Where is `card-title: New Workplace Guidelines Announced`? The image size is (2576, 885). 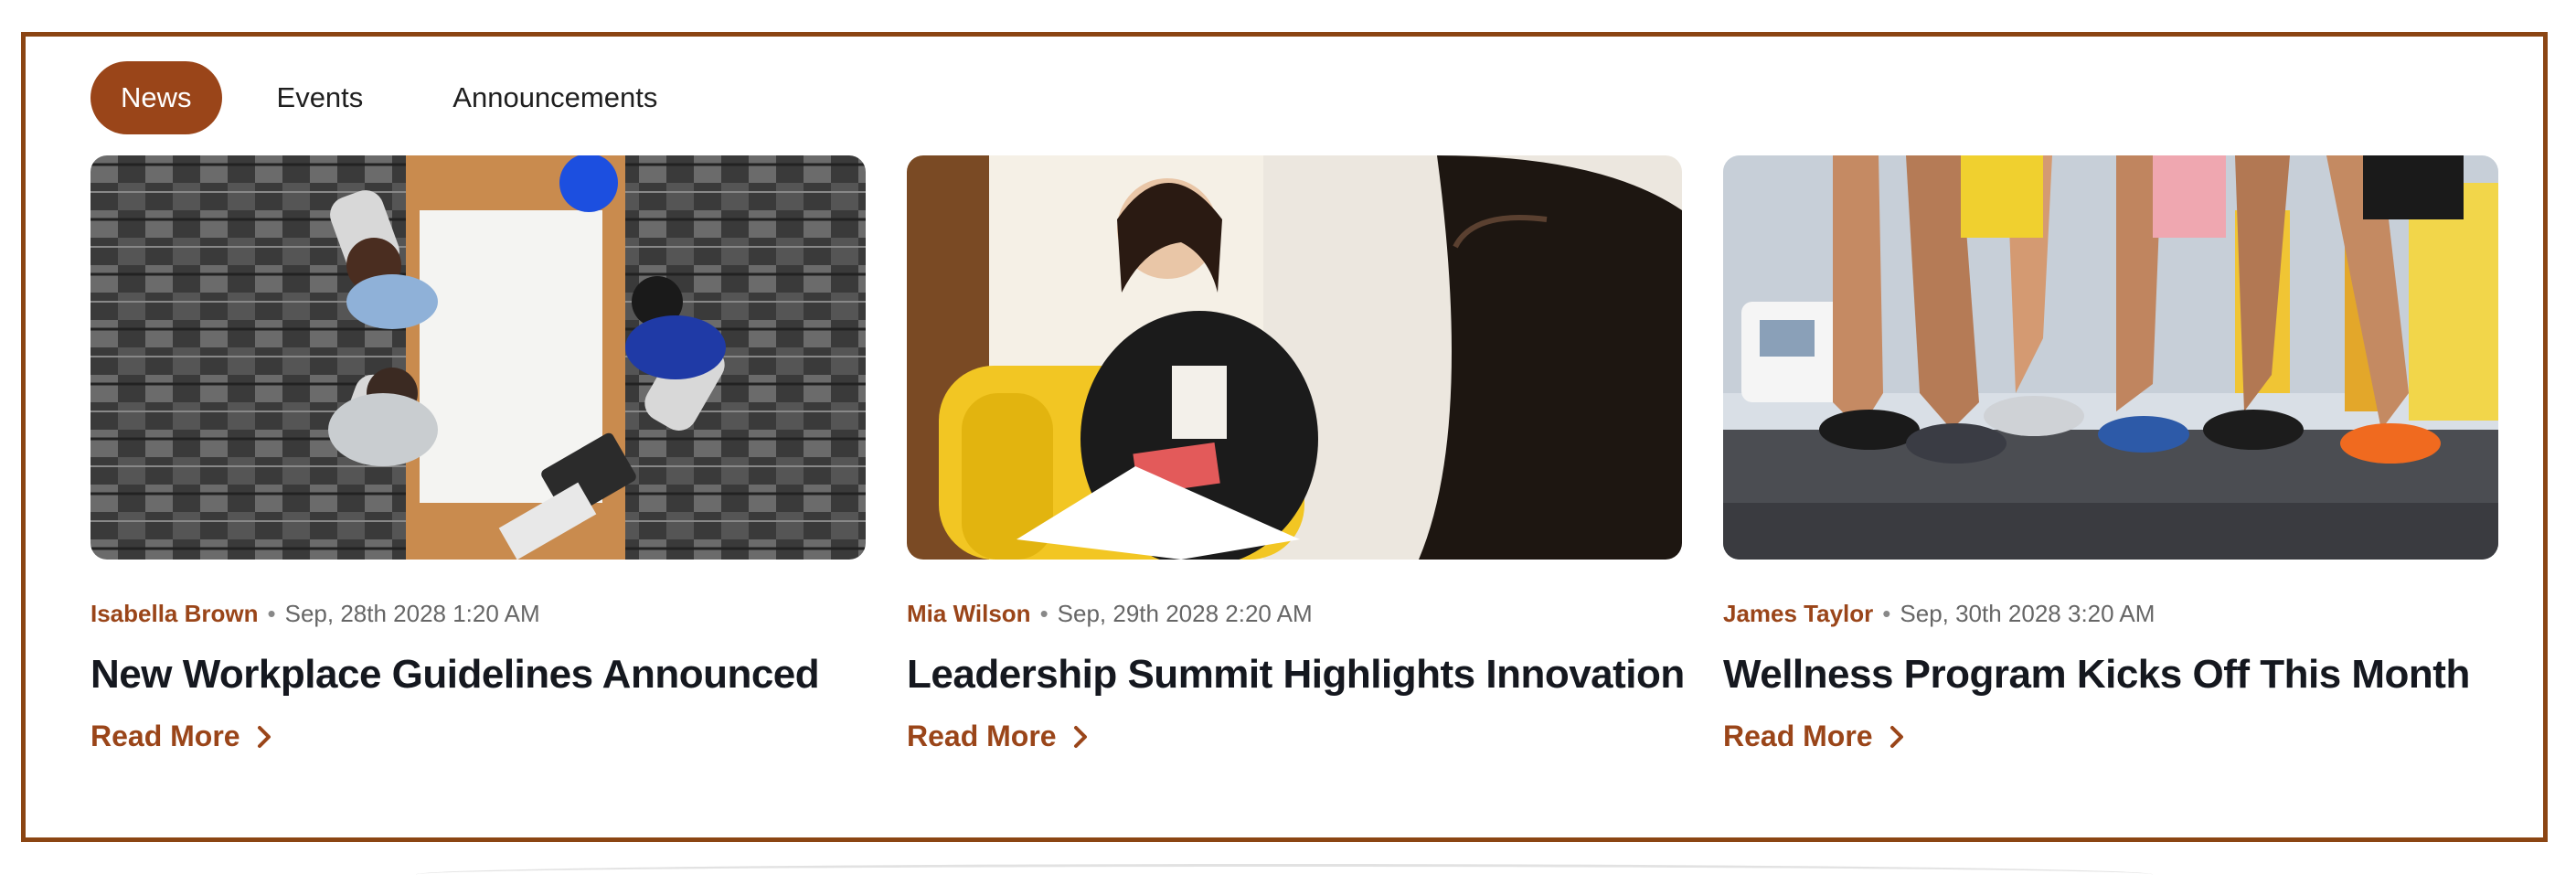 card-title: New Workplace Guidelines Announced is located at coordinates (478, 675).